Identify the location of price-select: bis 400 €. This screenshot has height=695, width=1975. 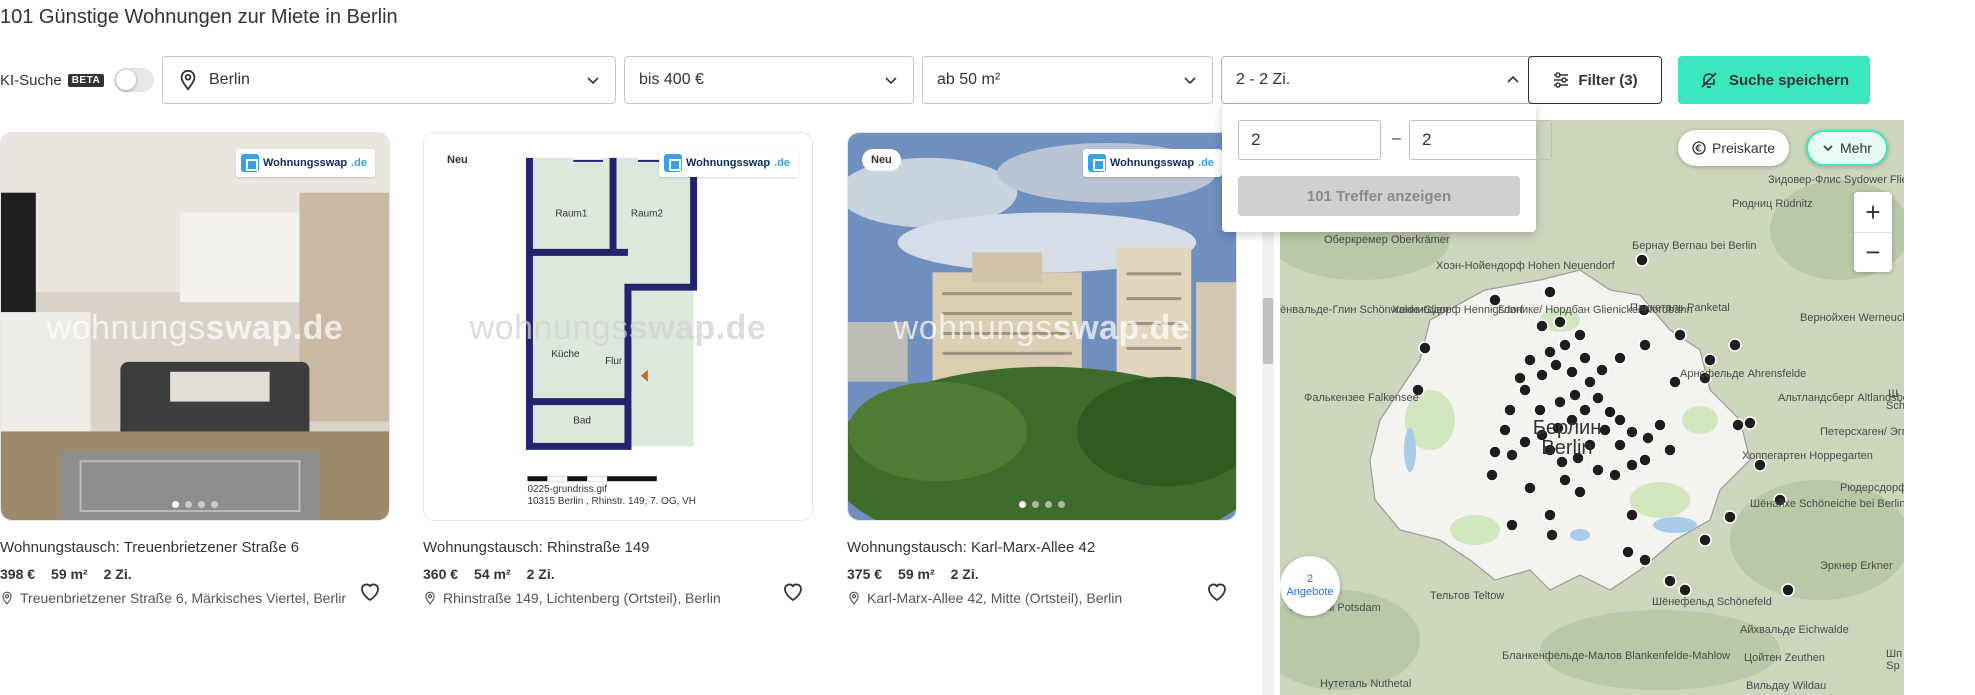
(769, 80).